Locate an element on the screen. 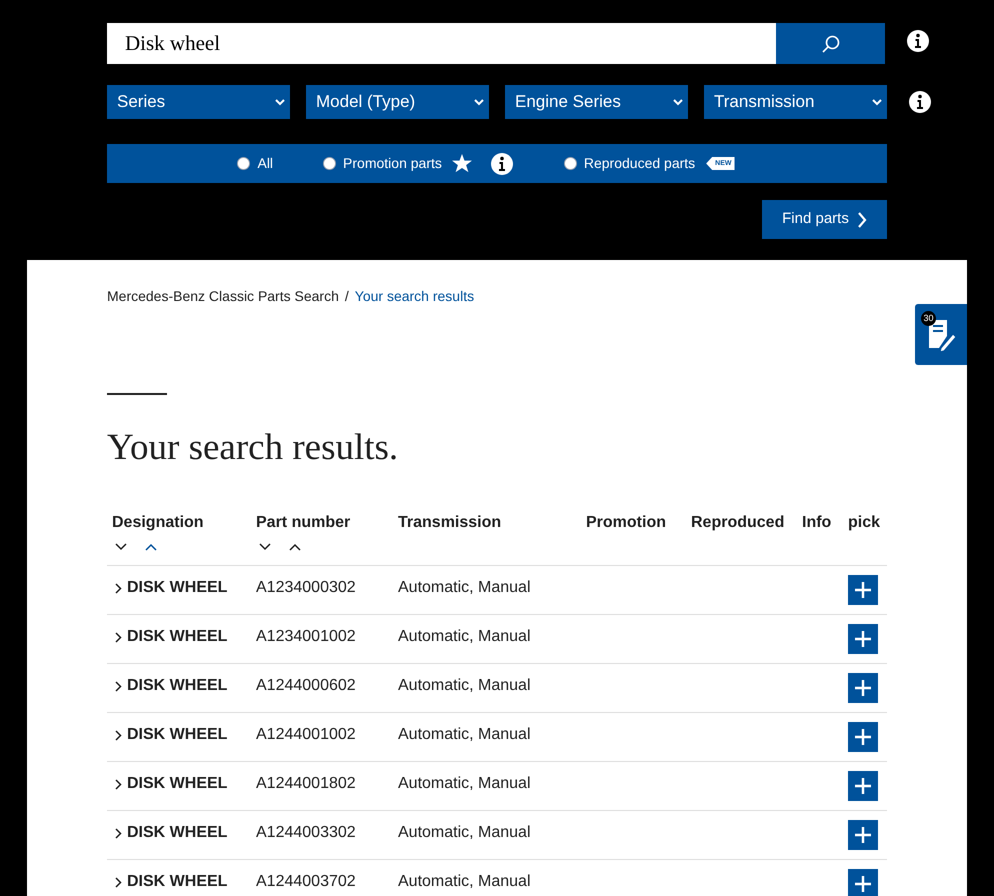 This screenshot has height=896, width=994. radio-label: Reproduced parts is located at coordinates (640, 163).